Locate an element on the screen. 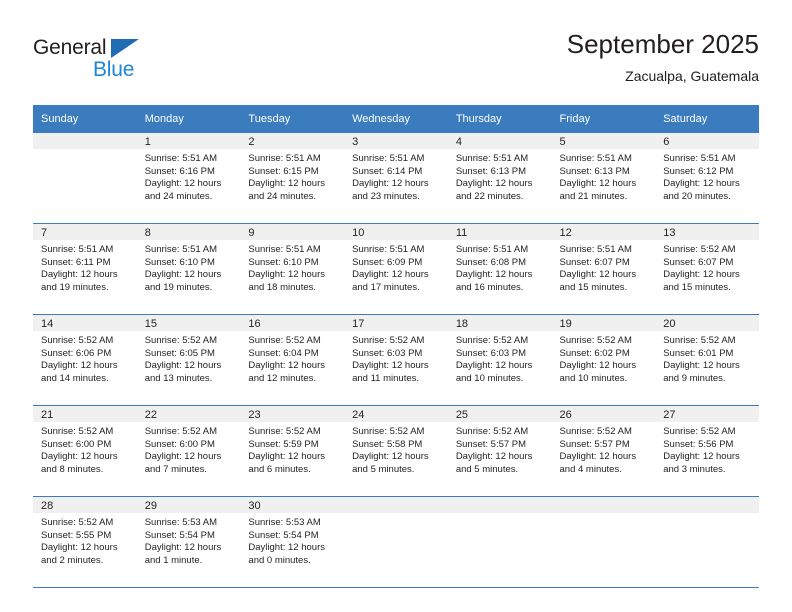  sunset-text: Sunset: 5:56 PM is located at coordinates (698, 444).